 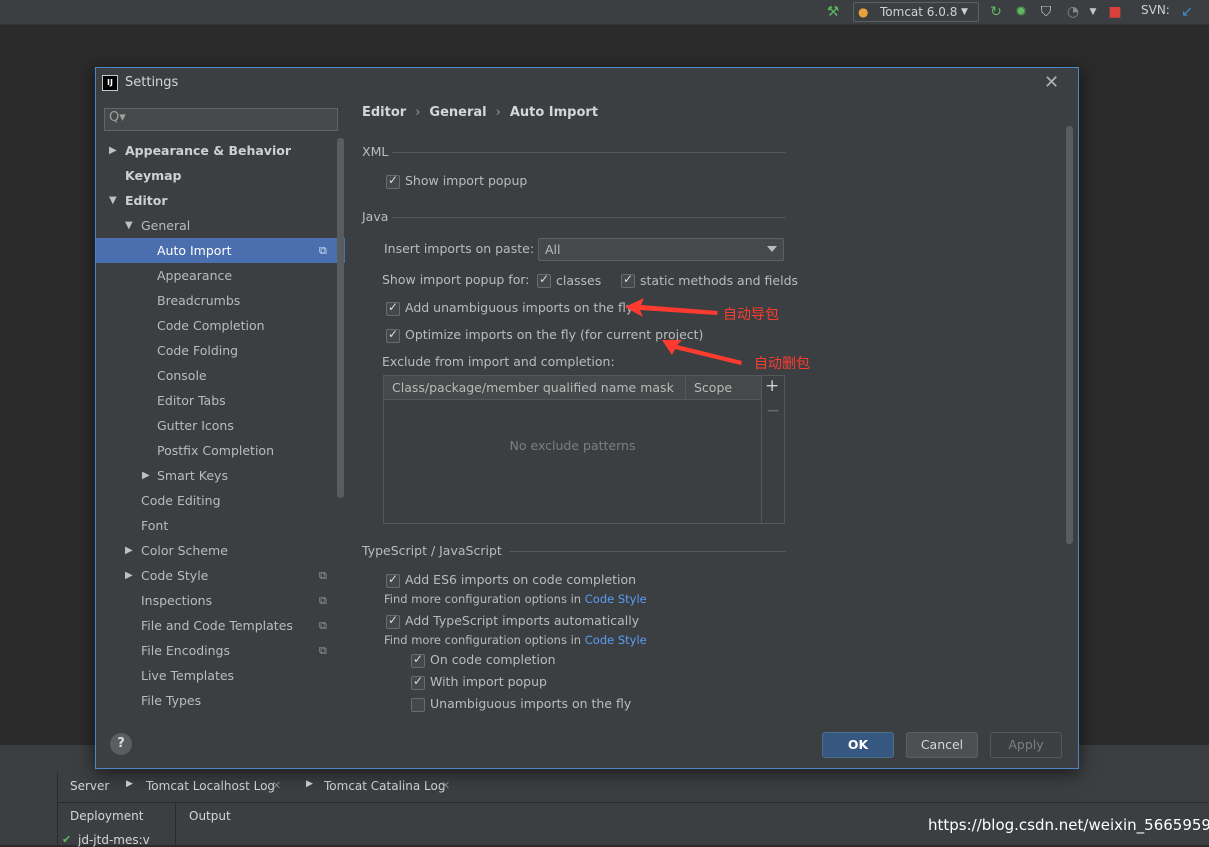 I want to click on annotation-auto-remove: 自动删包, so click(x=782, y=364).